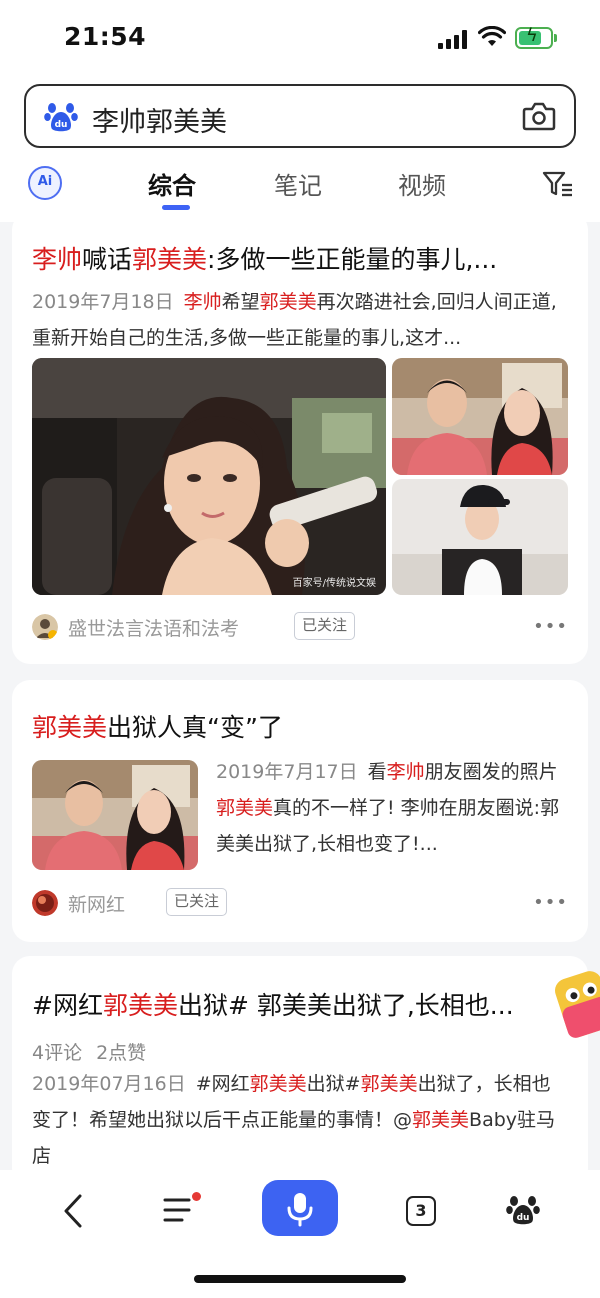 This screenshot has width=600, height=1298. What do you see at coordinates (195, 727) in the screenshot?
I see `text-segment: 出狱人真“变”了` at bounding box center [195, 727].